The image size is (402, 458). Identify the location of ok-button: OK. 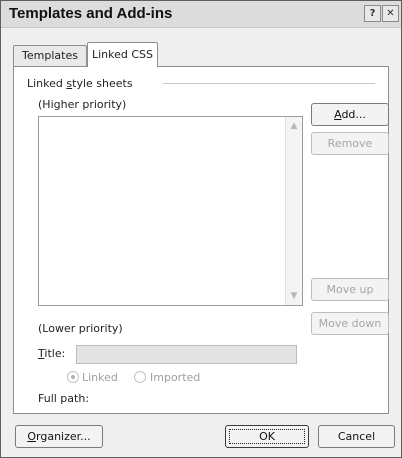
(267, 436).